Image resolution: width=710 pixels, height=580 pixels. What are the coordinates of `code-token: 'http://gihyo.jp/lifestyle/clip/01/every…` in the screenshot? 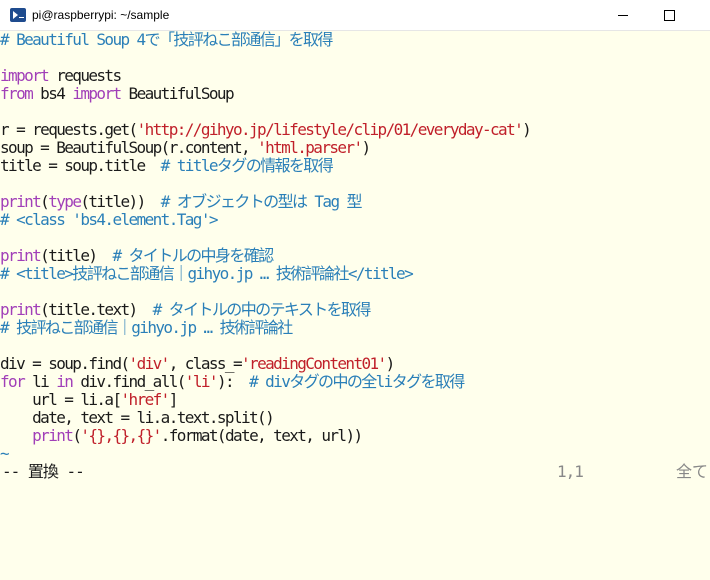 It's located at (330, 129).